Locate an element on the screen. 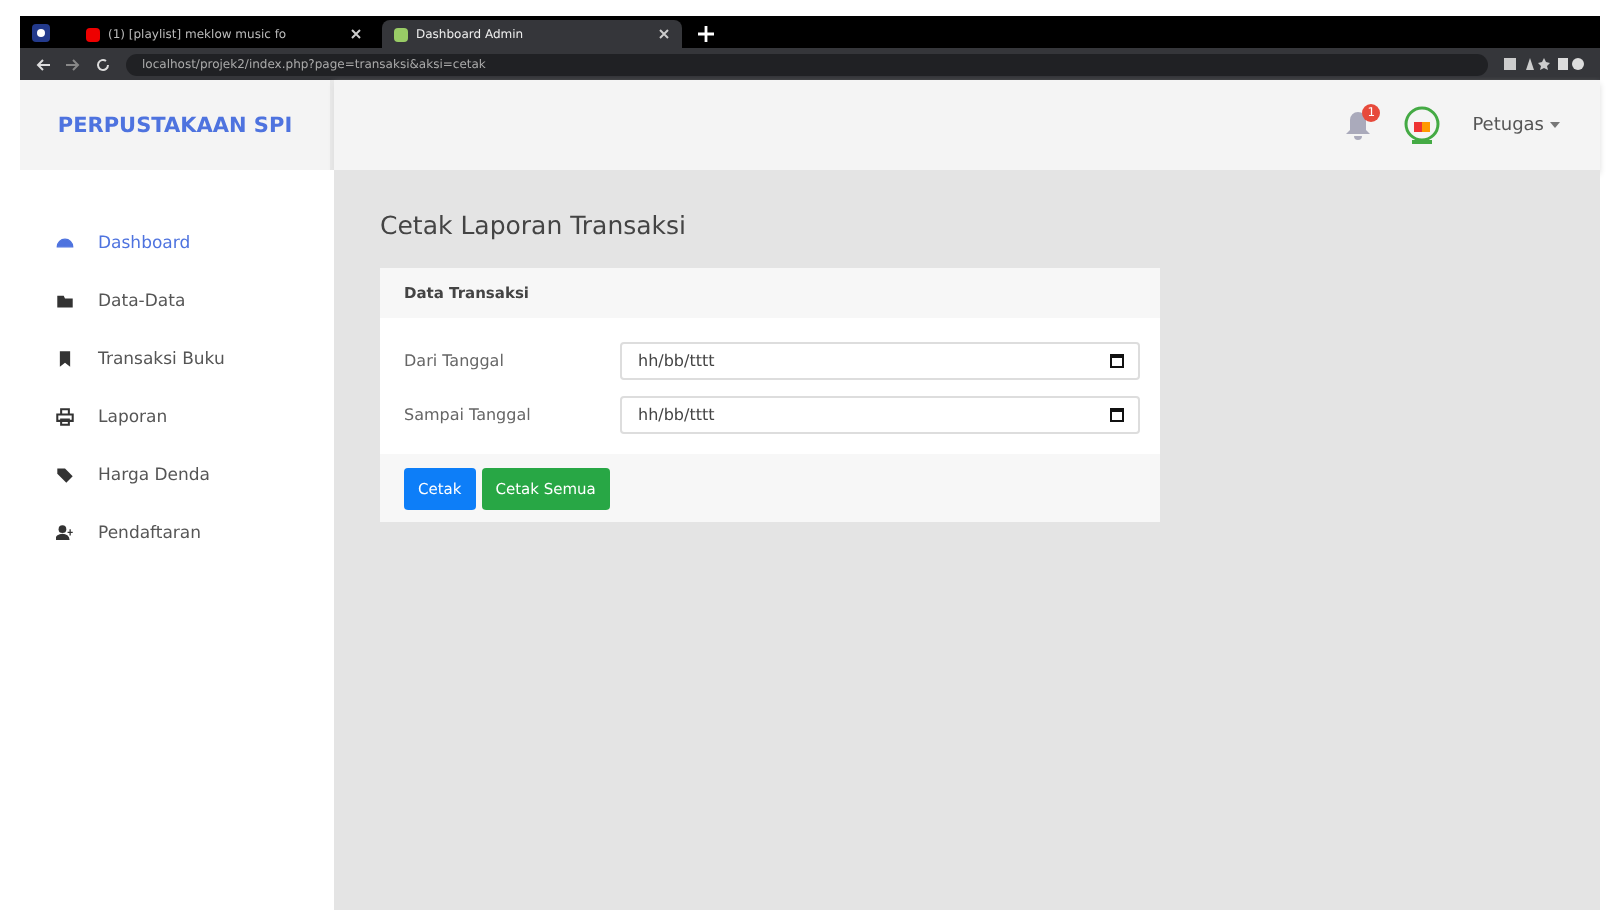  dashboard-icon is located at coordinates (65, 243).